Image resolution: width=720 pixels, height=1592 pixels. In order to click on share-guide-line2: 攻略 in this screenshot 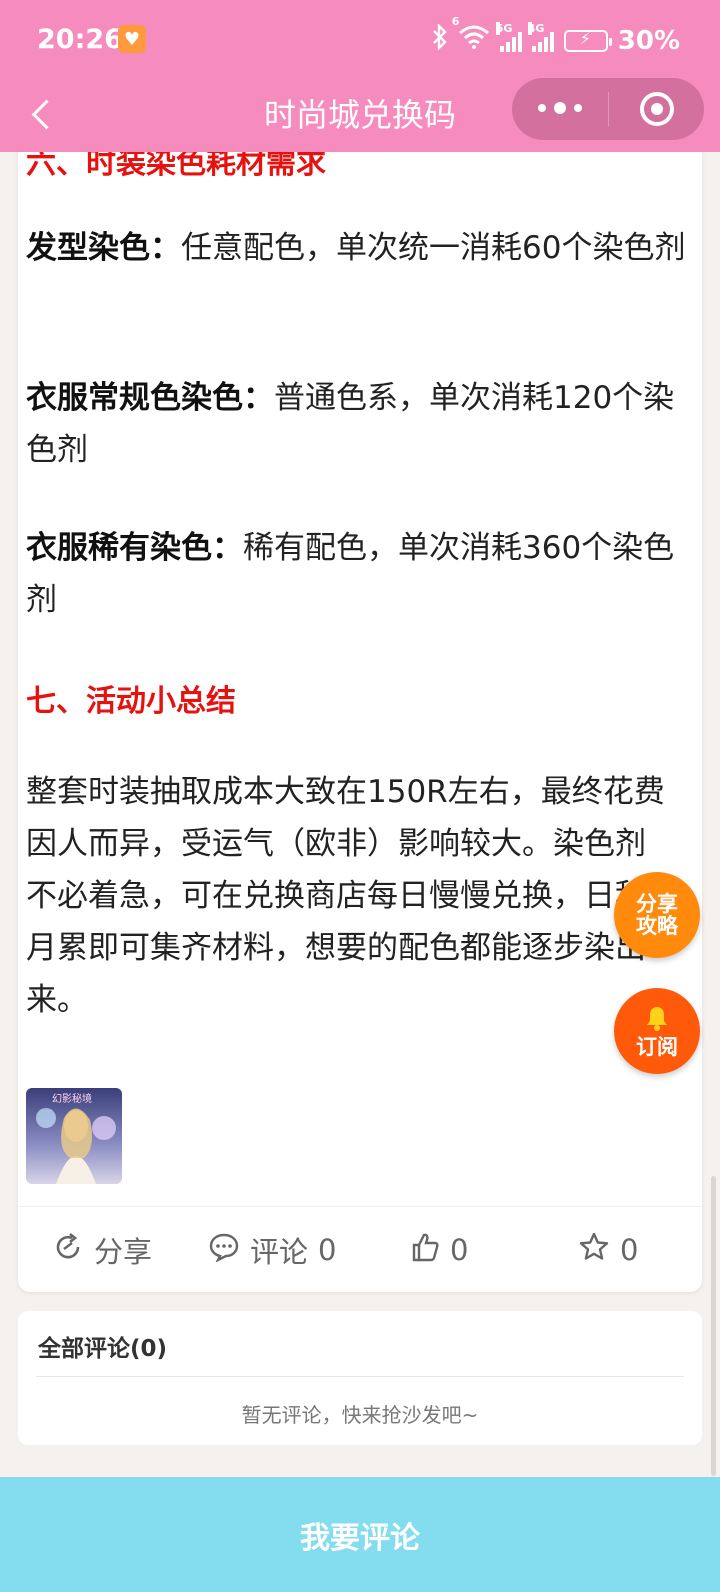, I will do `click(657, 926)`.